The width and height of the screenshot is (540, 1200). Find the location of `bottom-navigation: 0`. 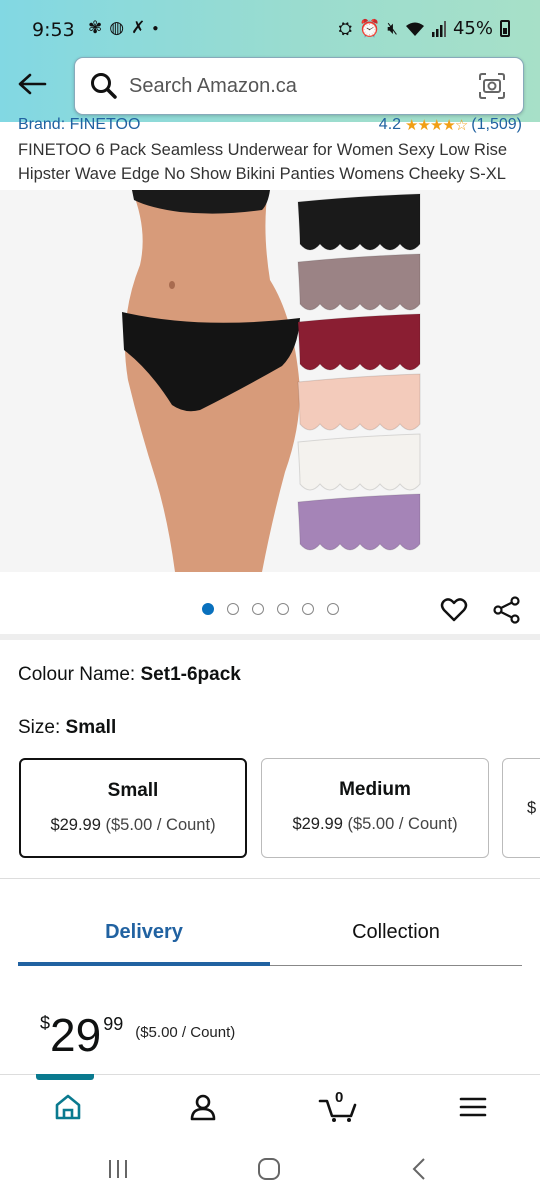

bottom-navigation: 0 is located at coordinates (270, 1106).